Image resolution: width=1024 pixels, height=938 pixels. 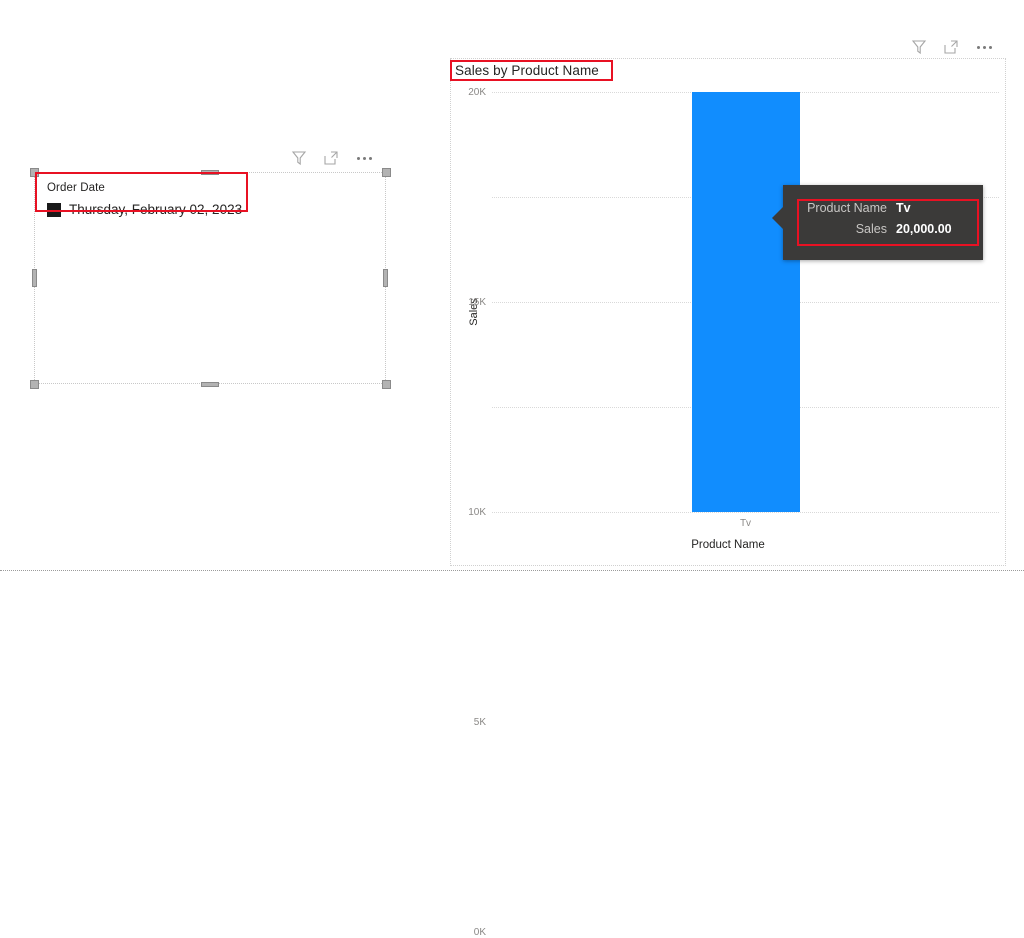 I want to click on tooltip-row: Sales 20,000.00, so click(x=885, y=229).